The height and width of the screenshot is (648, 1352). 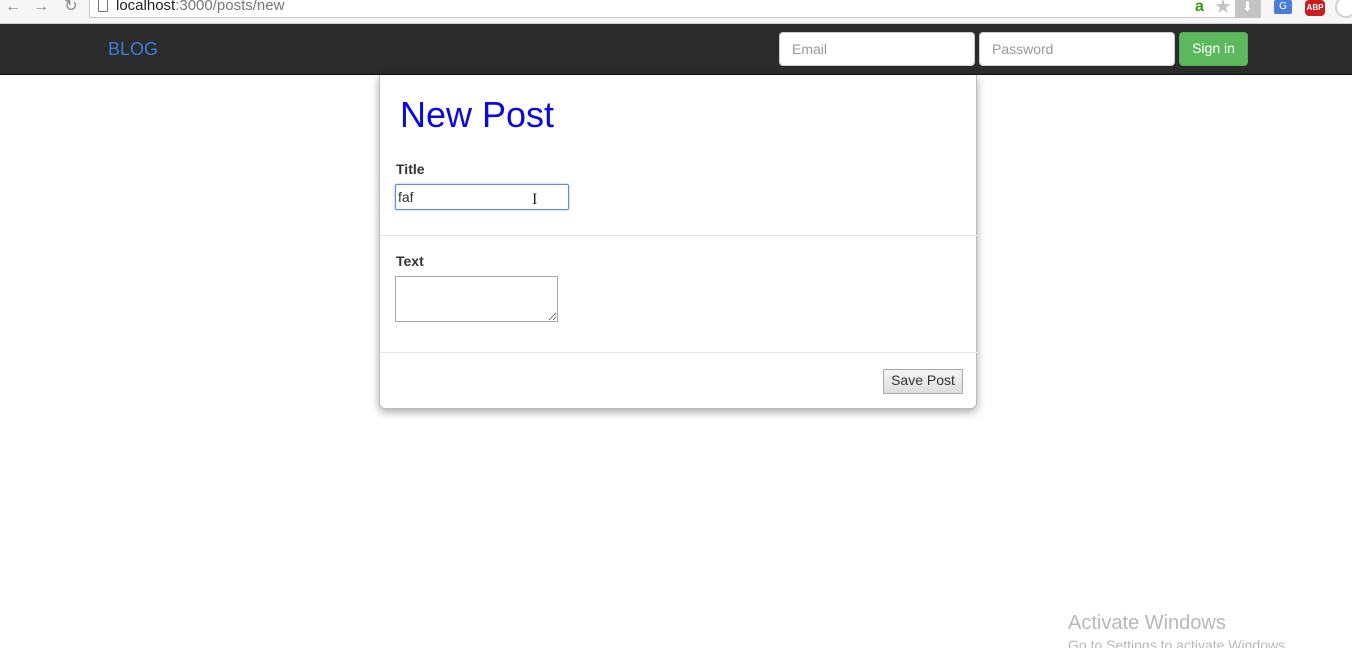 I want to click on address-bar: localhost:3000/posts/new, so click(x=675, y=9).